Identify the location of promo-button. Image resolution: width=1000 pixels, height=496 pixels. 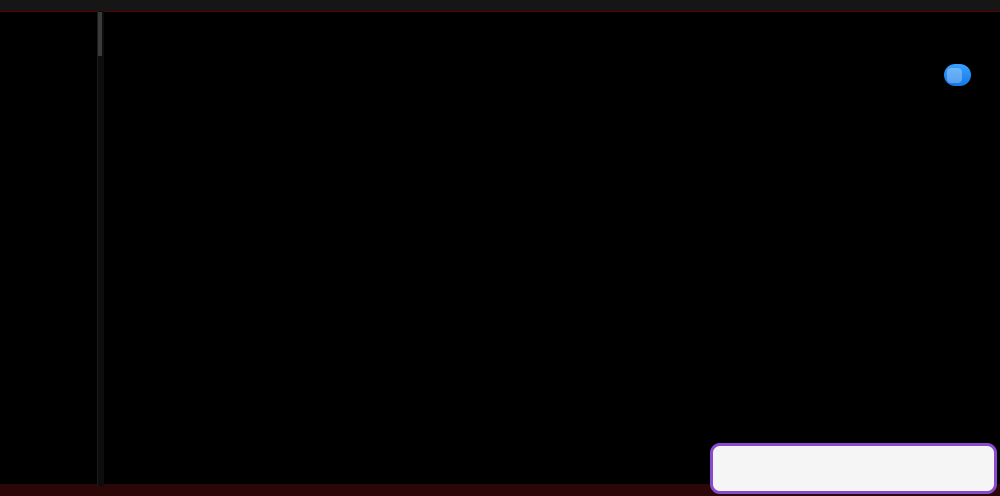
(957, 75).